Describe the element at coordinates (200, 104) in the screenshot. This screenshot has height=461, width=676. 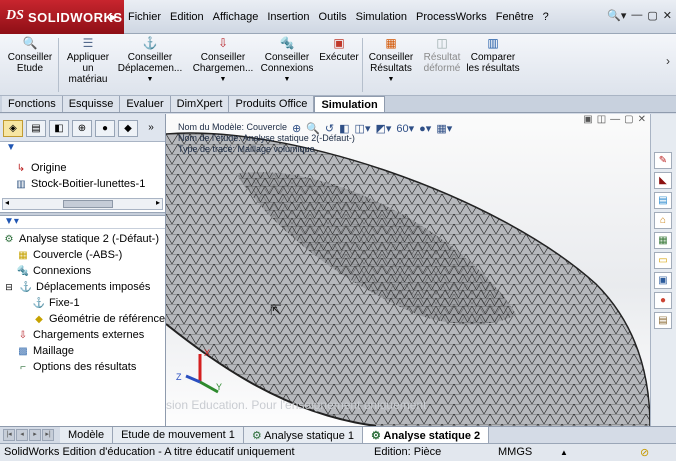
I see `tab-dimxpert: DimXpert` at that location.